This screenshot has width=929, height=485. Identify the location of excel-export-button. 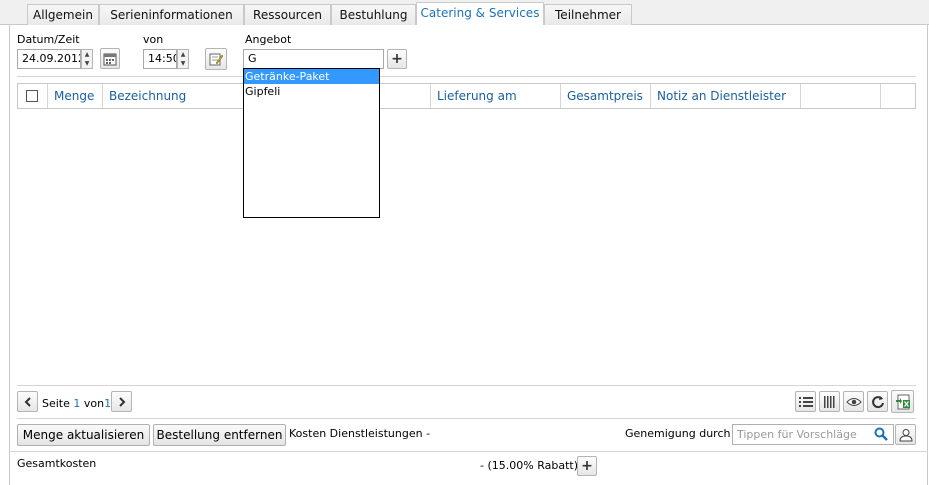
(902, 401).